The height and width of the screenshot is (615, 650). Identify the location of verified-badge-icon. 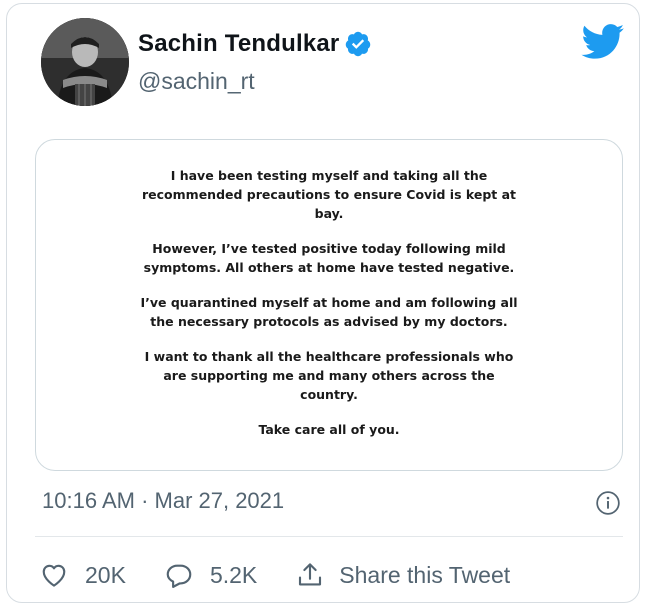
(358, 44).